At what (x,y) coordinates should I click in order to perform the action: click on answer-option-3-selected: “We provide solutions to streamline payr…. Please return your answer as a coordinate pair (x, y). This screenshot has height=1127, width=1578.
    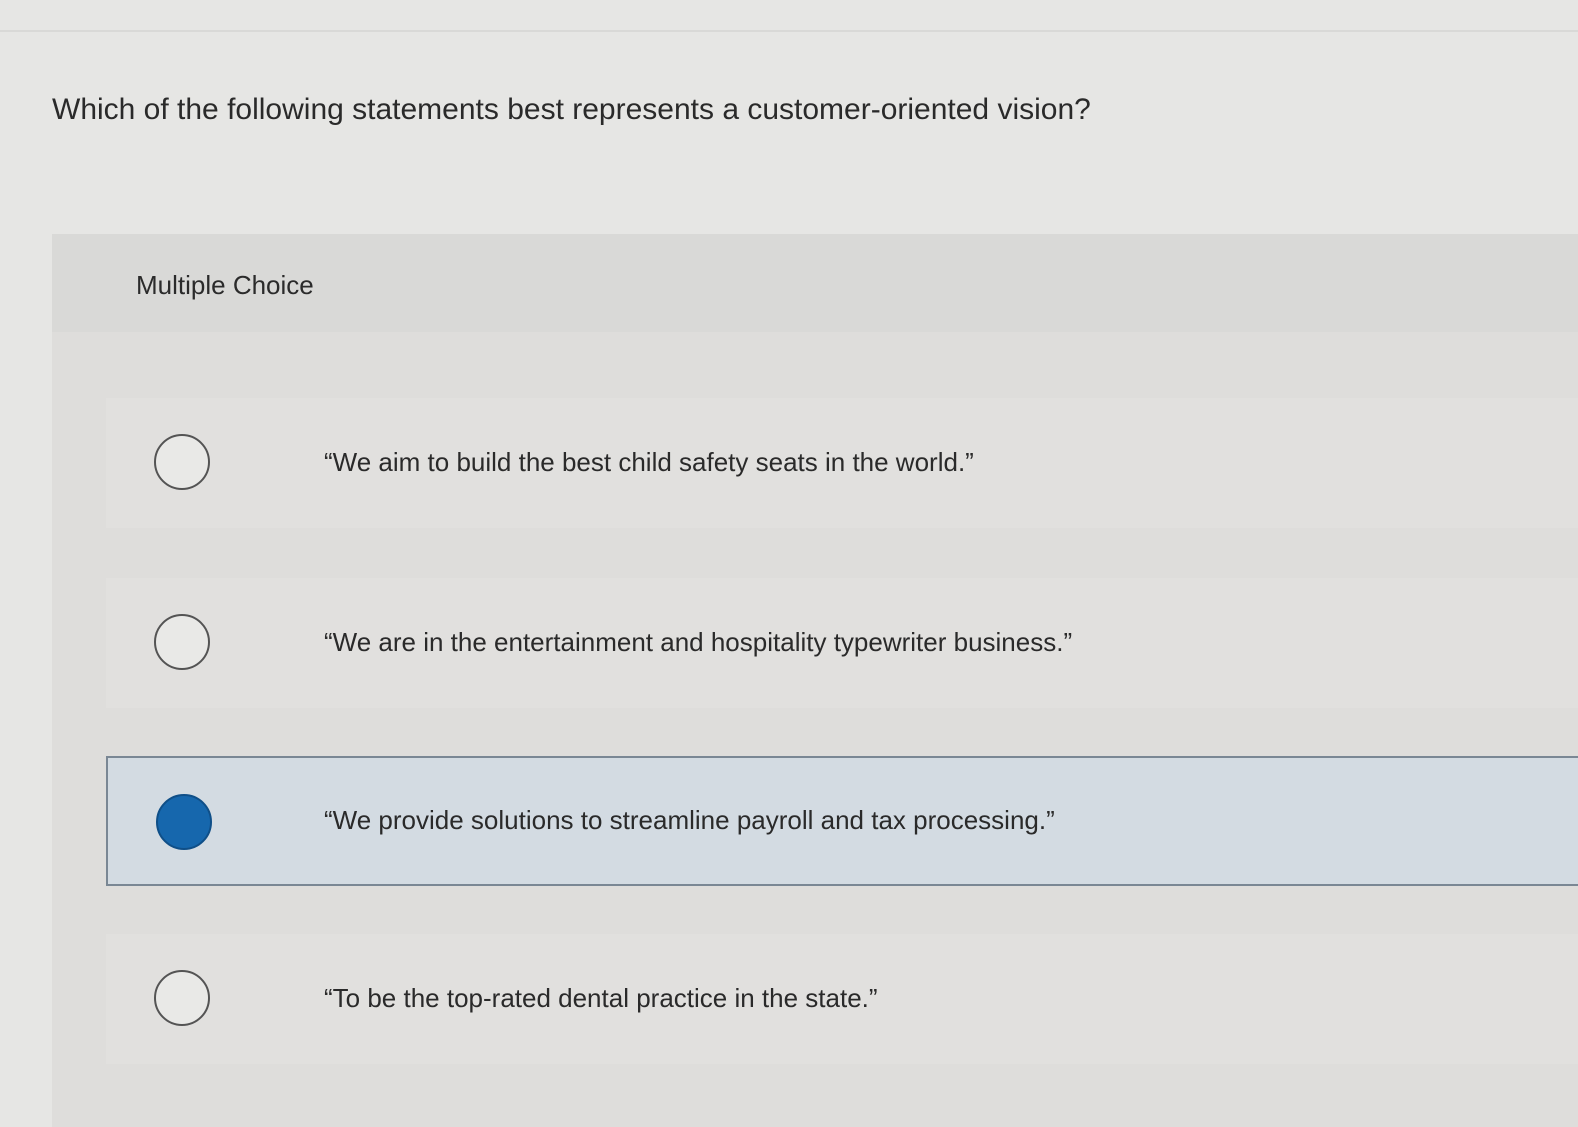
    Looking at the image, I should click on (842, 821).